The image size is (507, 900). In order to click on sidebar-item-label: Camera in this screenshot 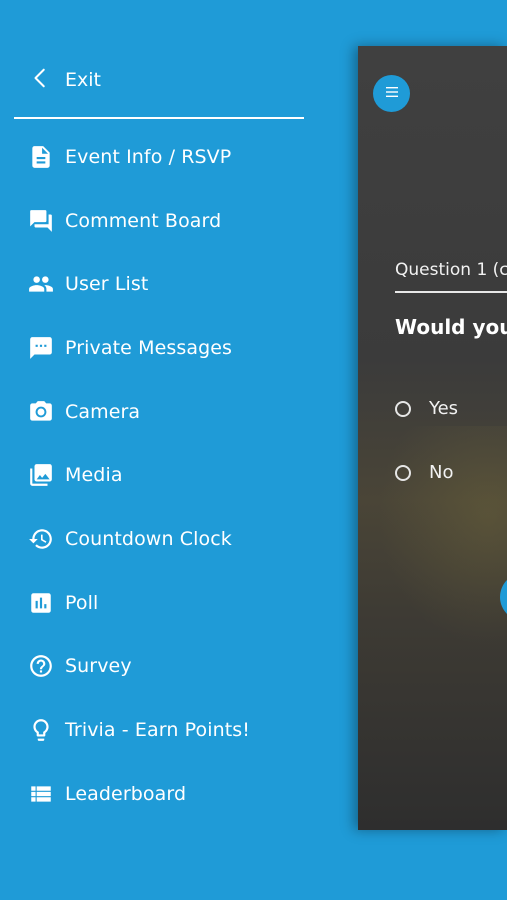, I will do `click(103, 411)`.